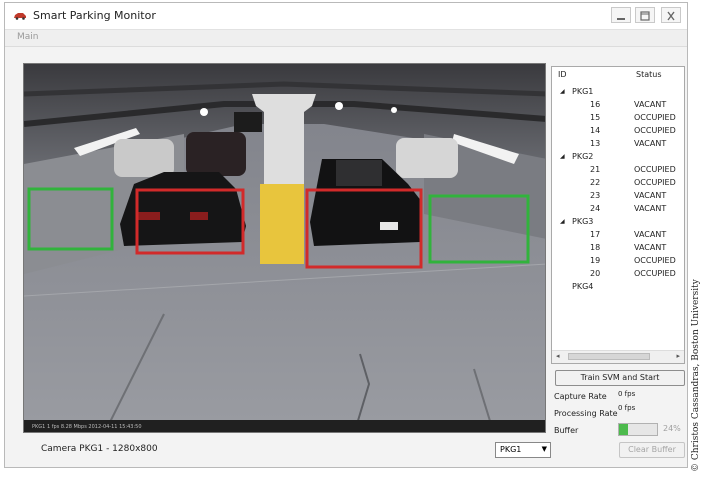 The width and height of the screenshot is (716, 477). I want to click on tree-group-label: PKG3, so click(583, 221).